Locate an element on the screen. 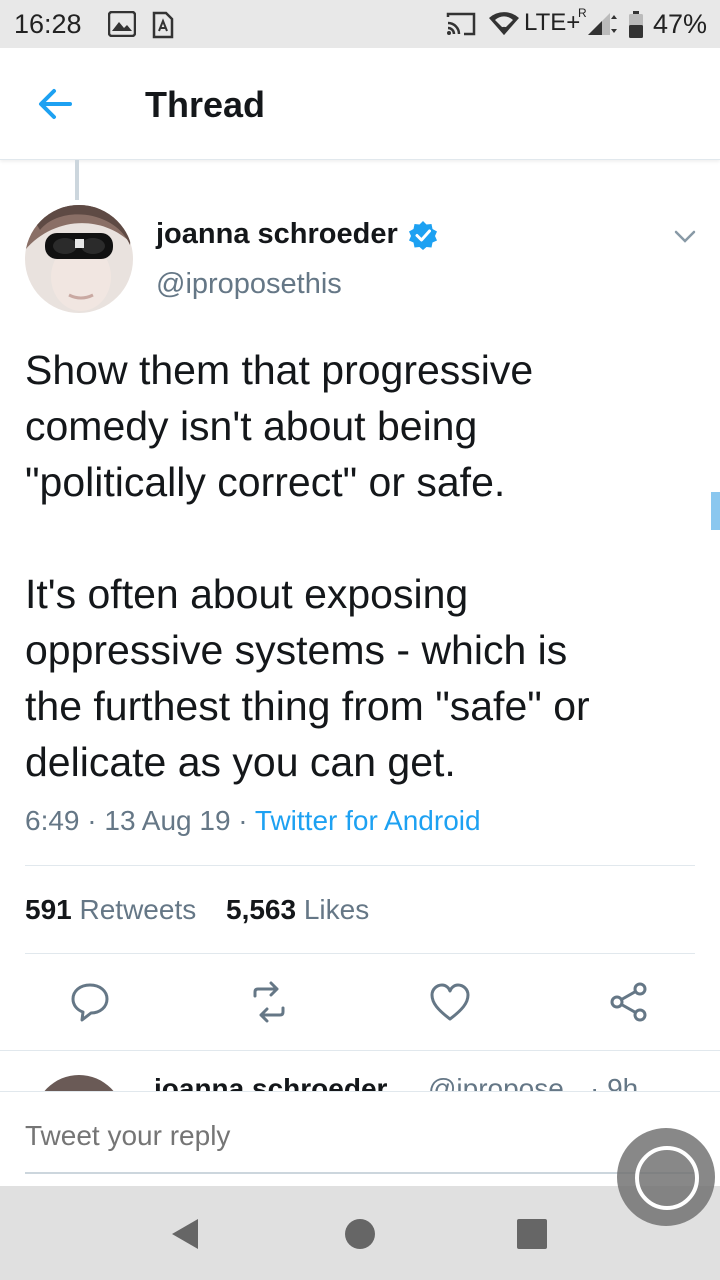 The width and height of the screenshot is (720, 1280). nav-back-button is located at coordinates (186, 1234).